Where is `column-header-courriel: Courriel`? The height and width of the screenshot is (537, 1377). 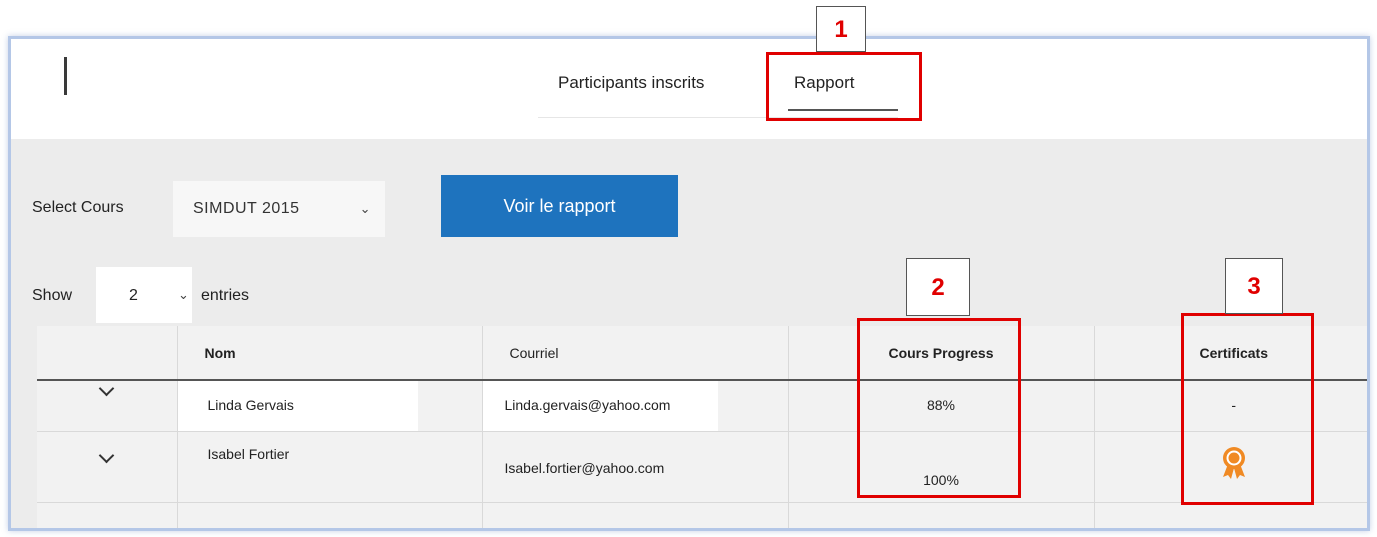
column-header-courriel: Courriel is located at coordinates (634, 353).